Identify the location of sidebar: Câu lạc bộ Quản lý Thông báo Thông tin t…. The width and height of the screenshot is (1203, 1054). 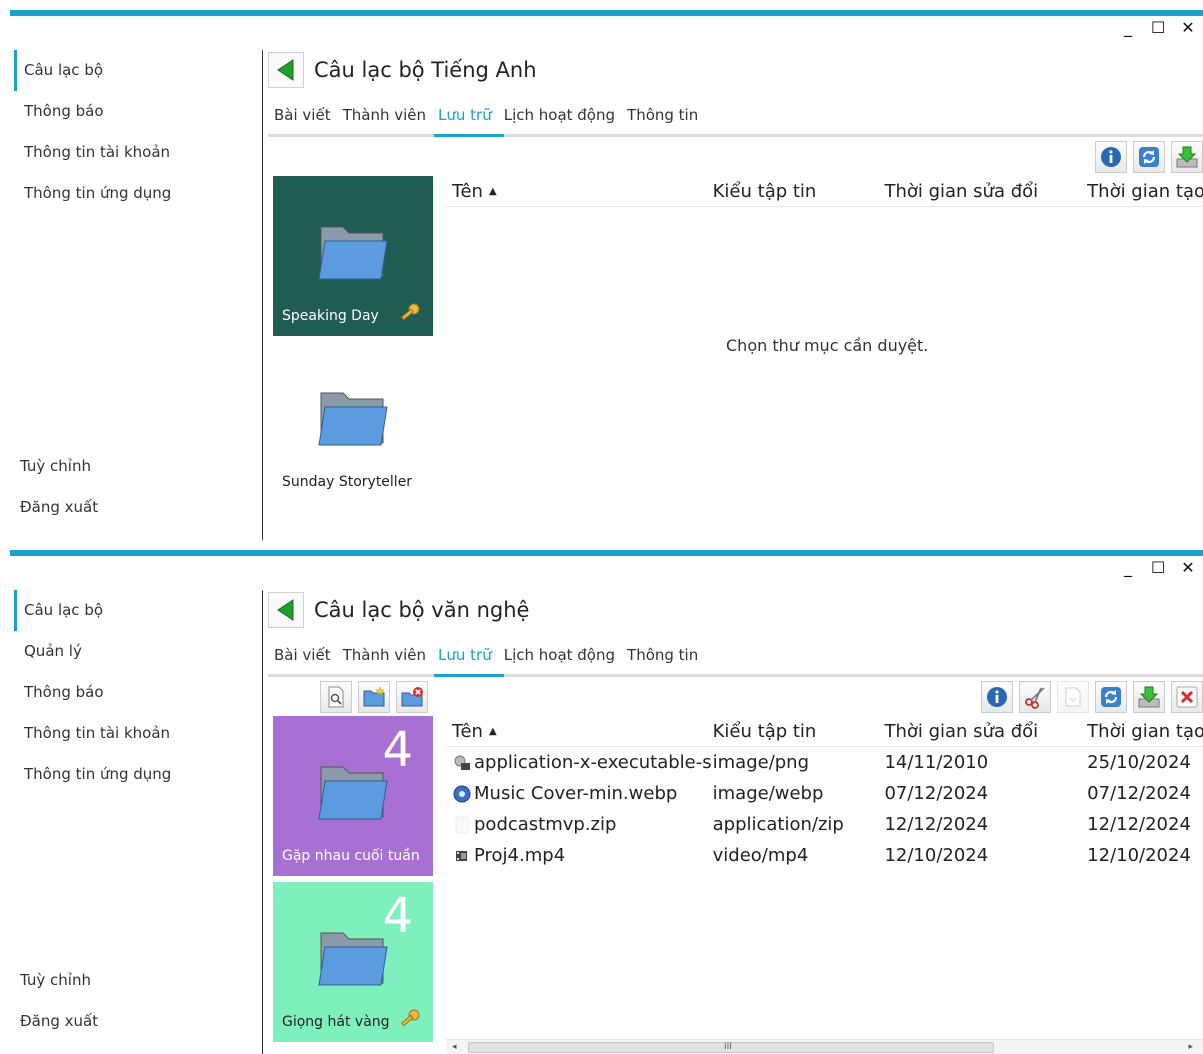
(138, 822).